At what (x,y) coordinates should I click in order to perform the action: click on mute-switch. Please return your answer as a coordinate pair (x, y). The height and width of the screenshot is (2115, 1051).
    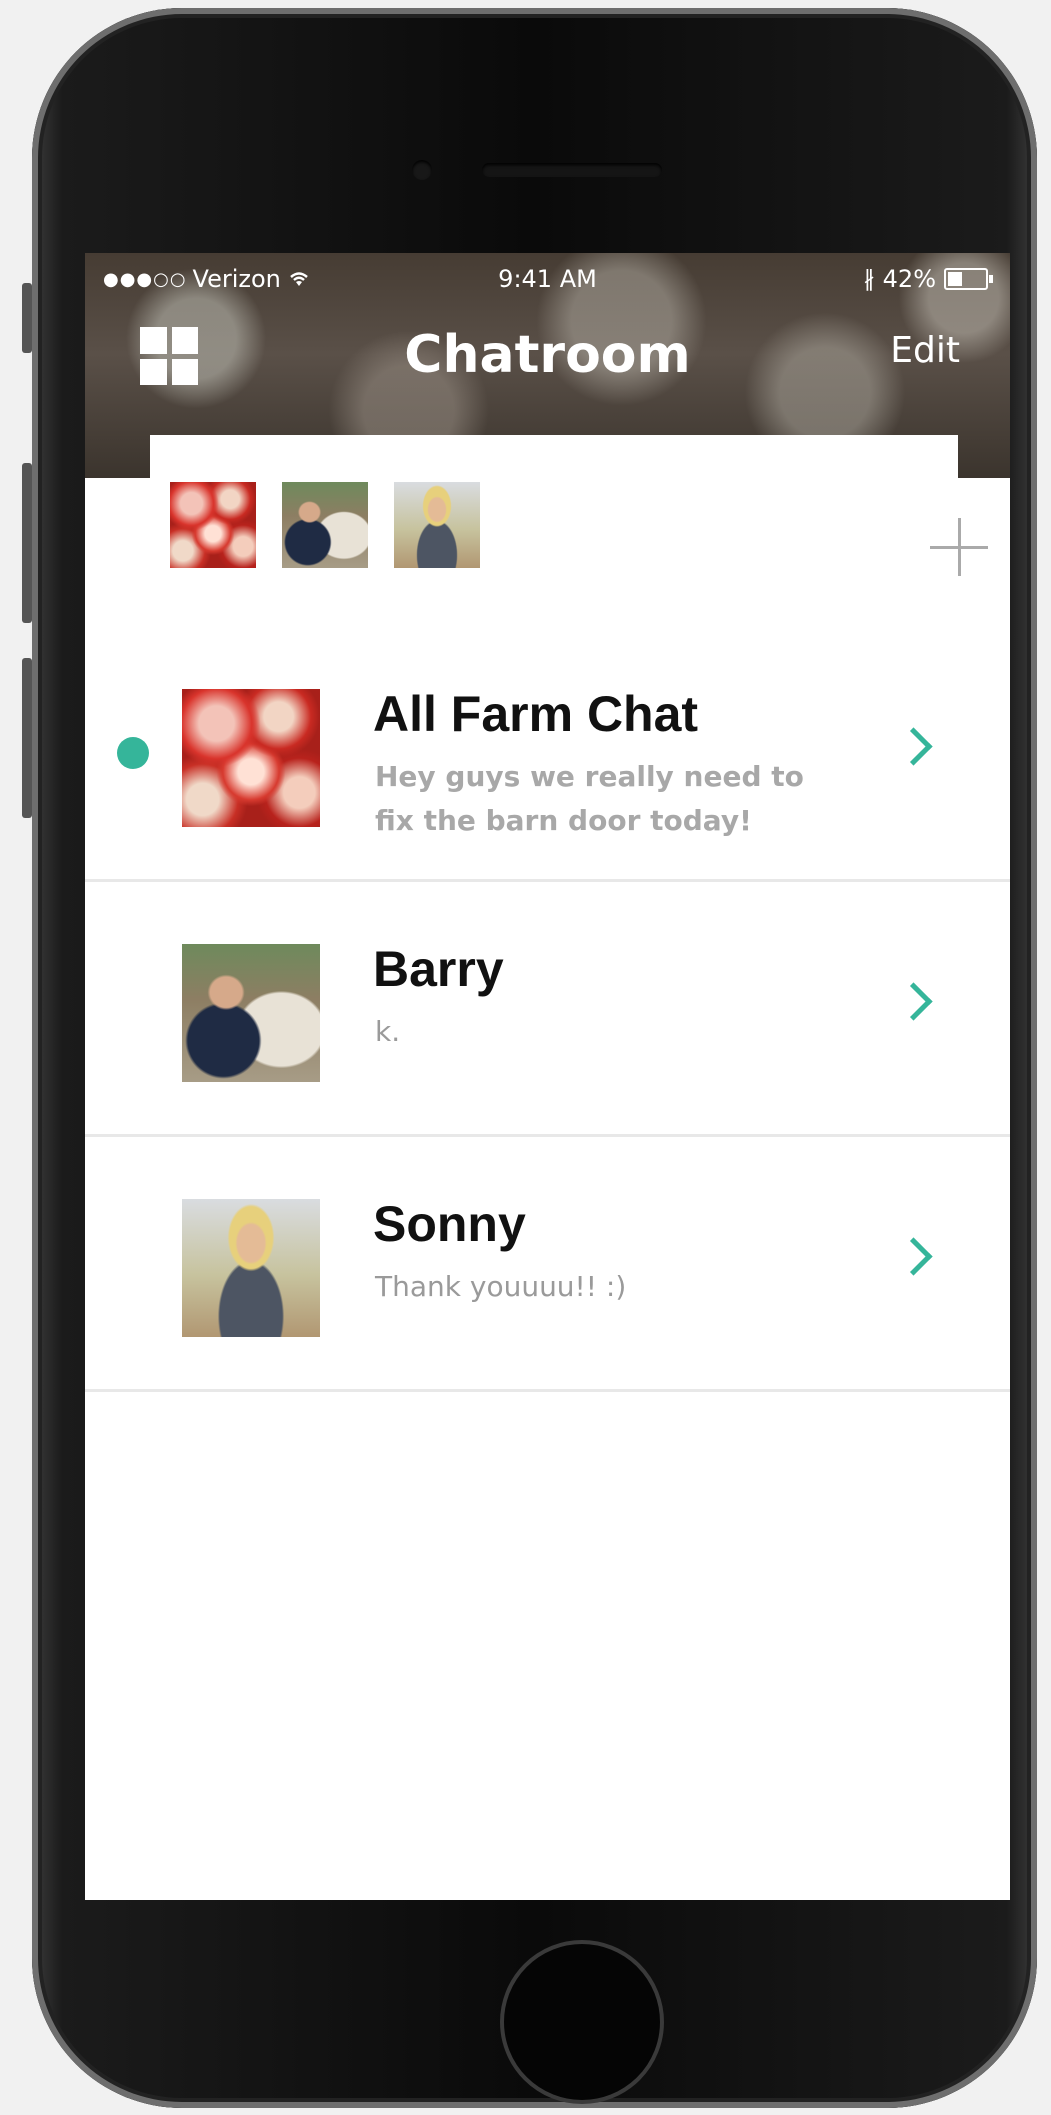
    Looking at the image, I should click on (27, 318).